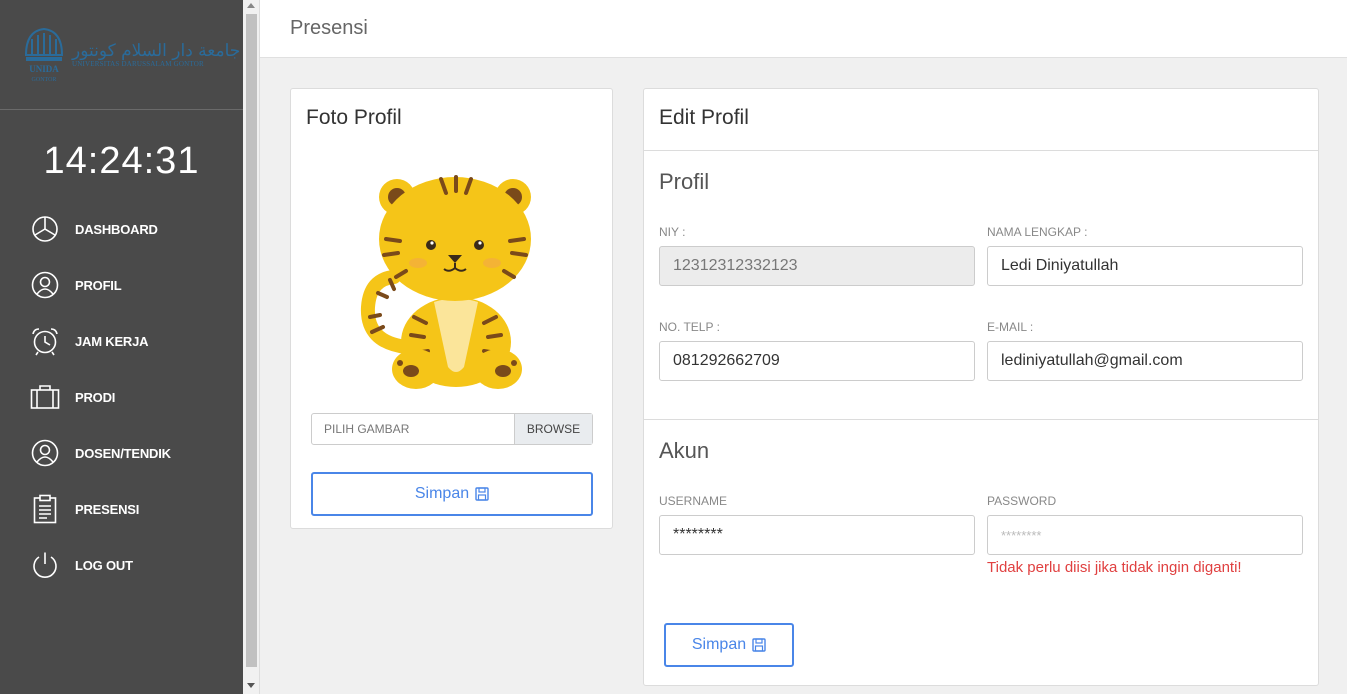 The image size is (1347, 694). What do you see at coordinates (553, 429) in the screenshot?
I see `browse-button: BROWSE` at bounding box center [553, 429].